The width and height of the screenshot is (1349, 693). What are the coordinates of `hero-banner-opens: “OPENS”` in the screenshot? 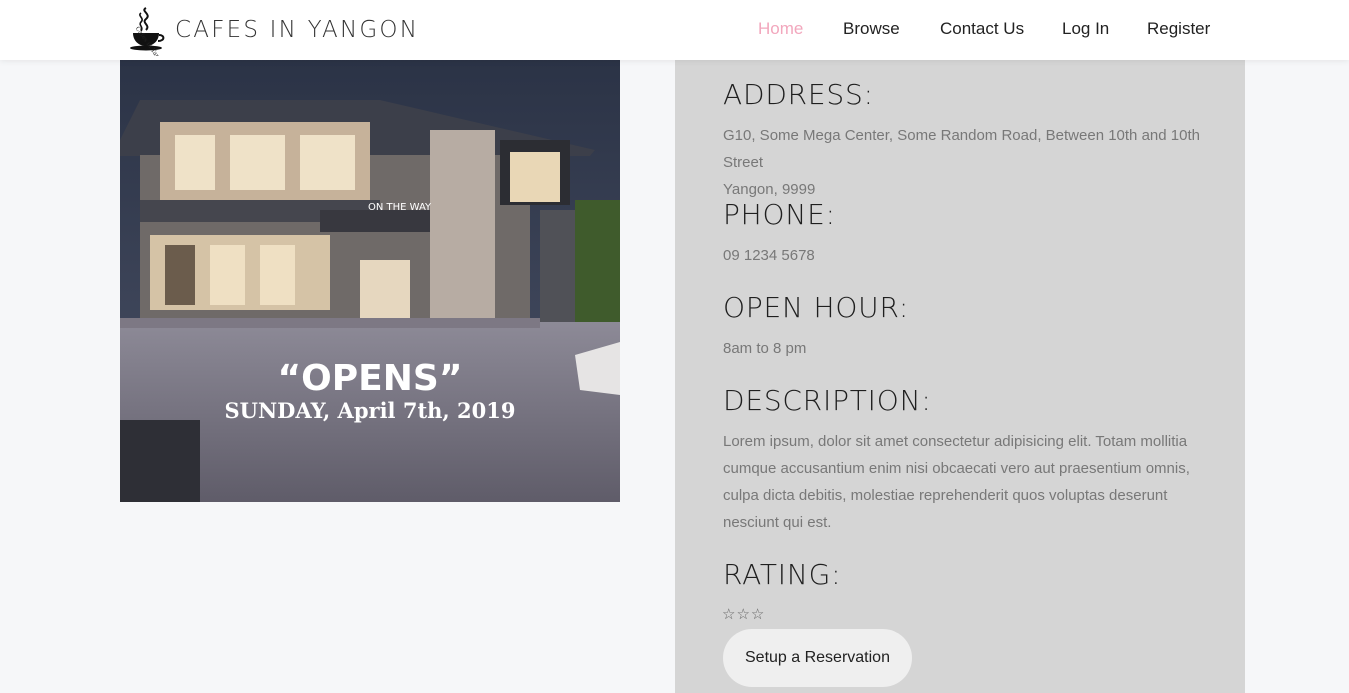 It's located at (370, 378).